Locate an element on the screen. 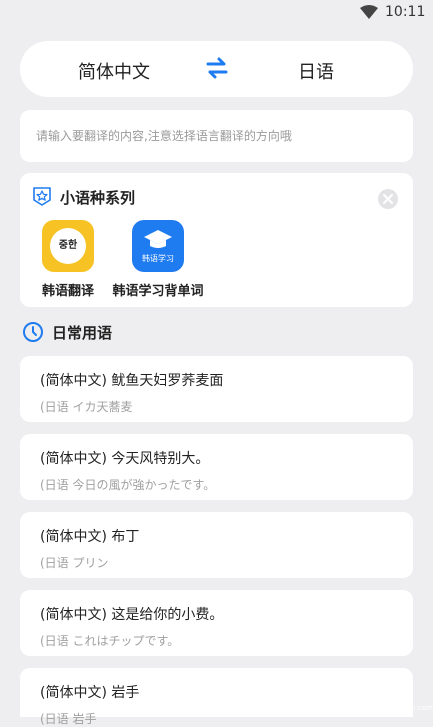 The width and height of the screenshot is (433, 727). korean-study-icon-text: 韩语学习 is located at coordinates (158, 258).